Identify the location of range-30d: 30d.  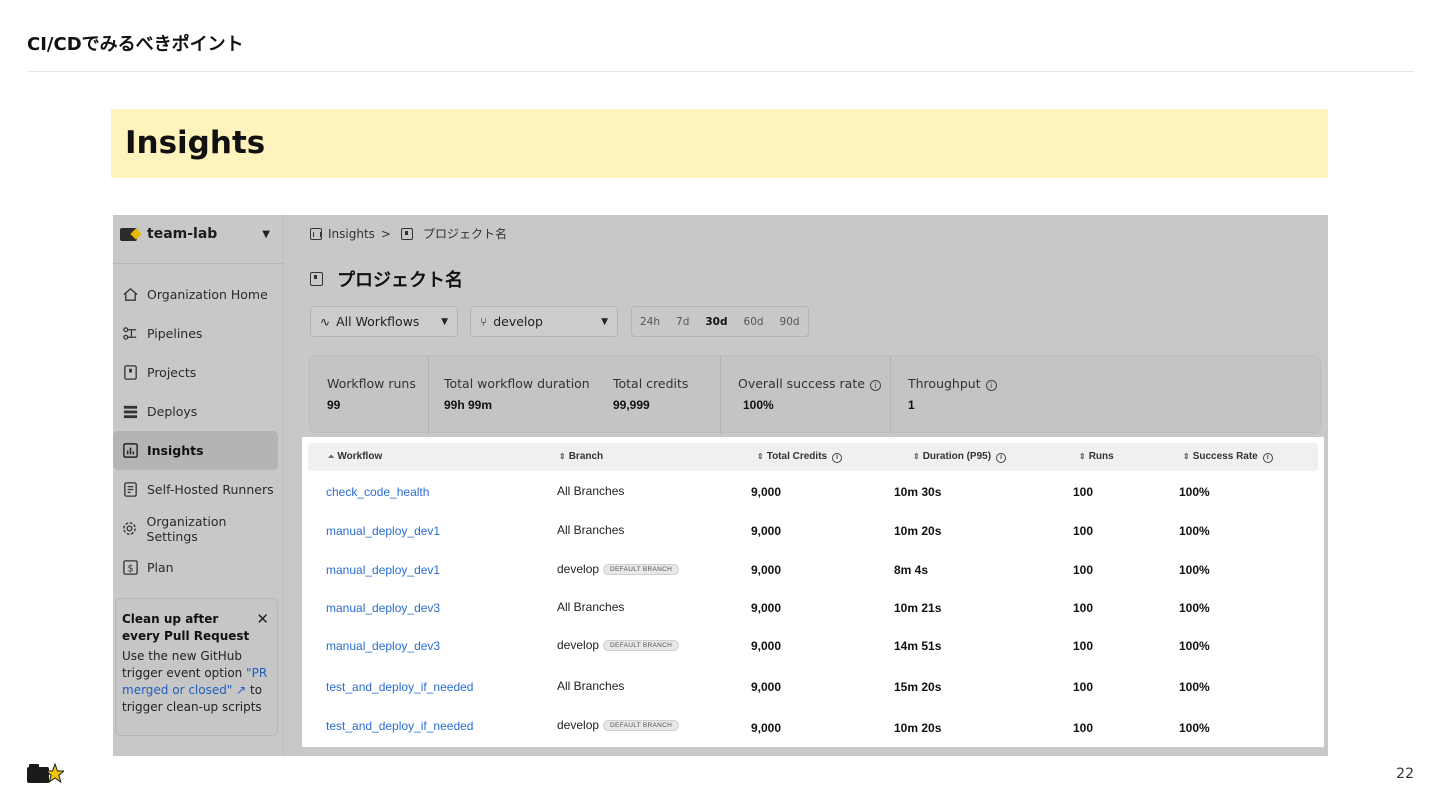
(716, 322).